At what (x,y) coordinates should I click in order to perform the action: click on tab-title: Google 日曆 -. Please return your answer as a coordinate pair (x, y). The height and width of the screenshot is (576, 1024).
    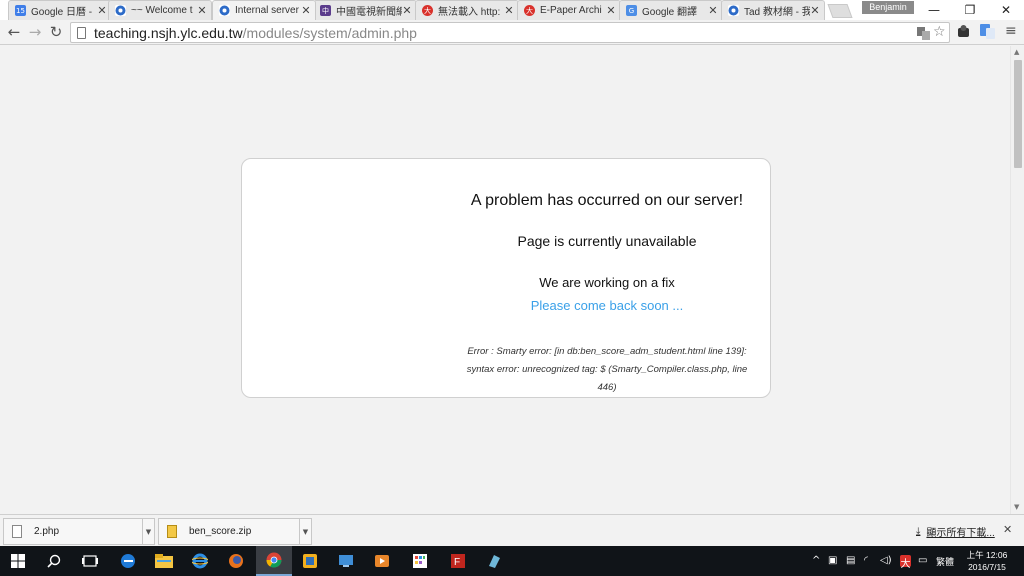
    Looking at the image, I should click on (62, 12).